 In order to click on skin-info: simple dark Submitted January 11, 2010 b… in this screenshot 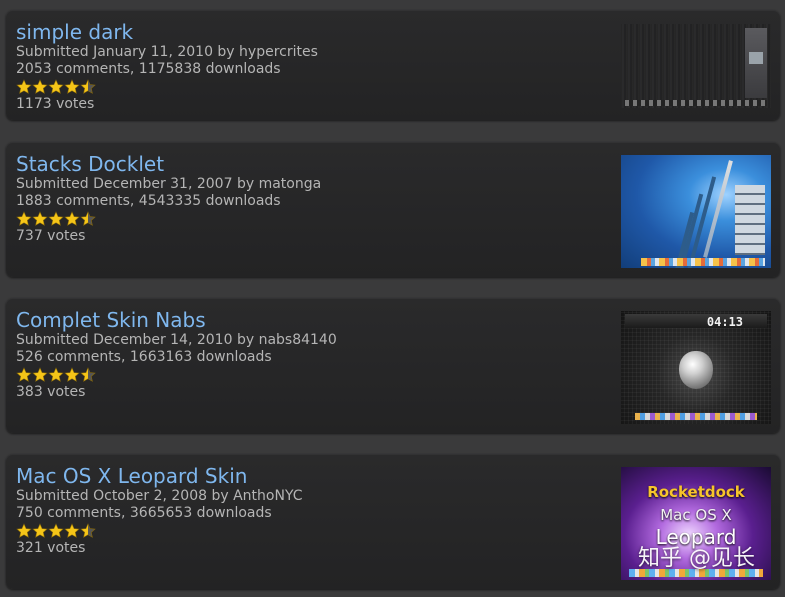, I will do `click(167, 66)`.